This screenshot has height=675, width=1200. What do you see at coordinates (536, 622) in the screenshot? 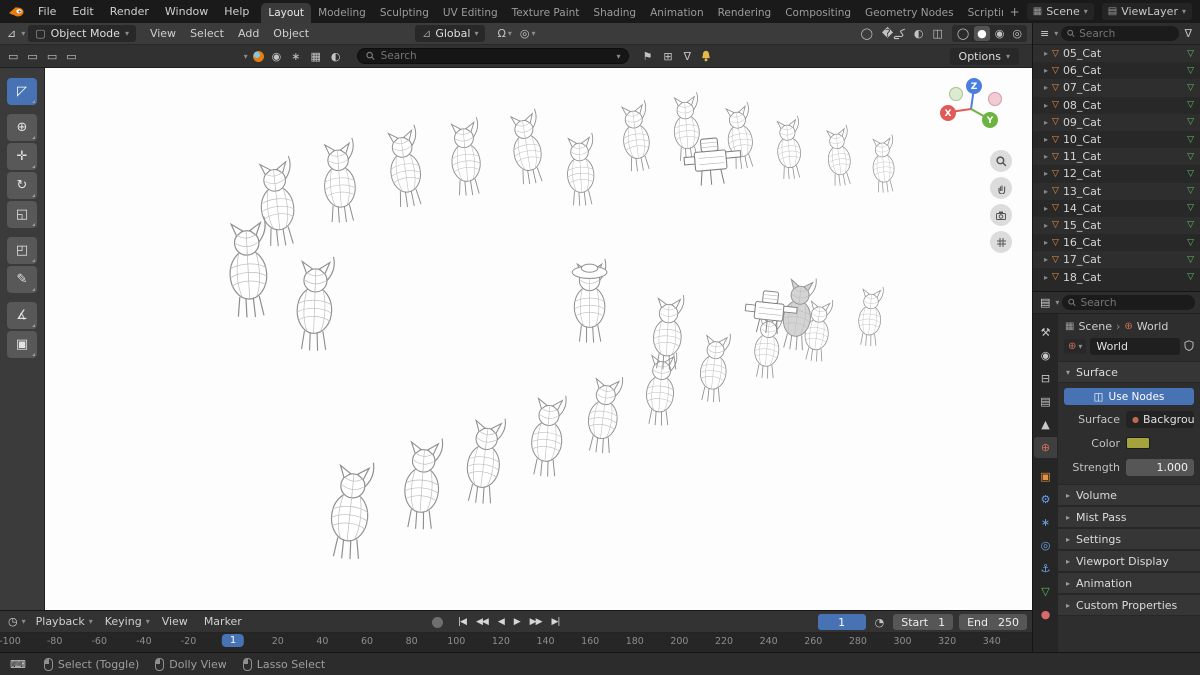
I see `next-keyframe-button: ▶▶` at bounding box center [536, 622].